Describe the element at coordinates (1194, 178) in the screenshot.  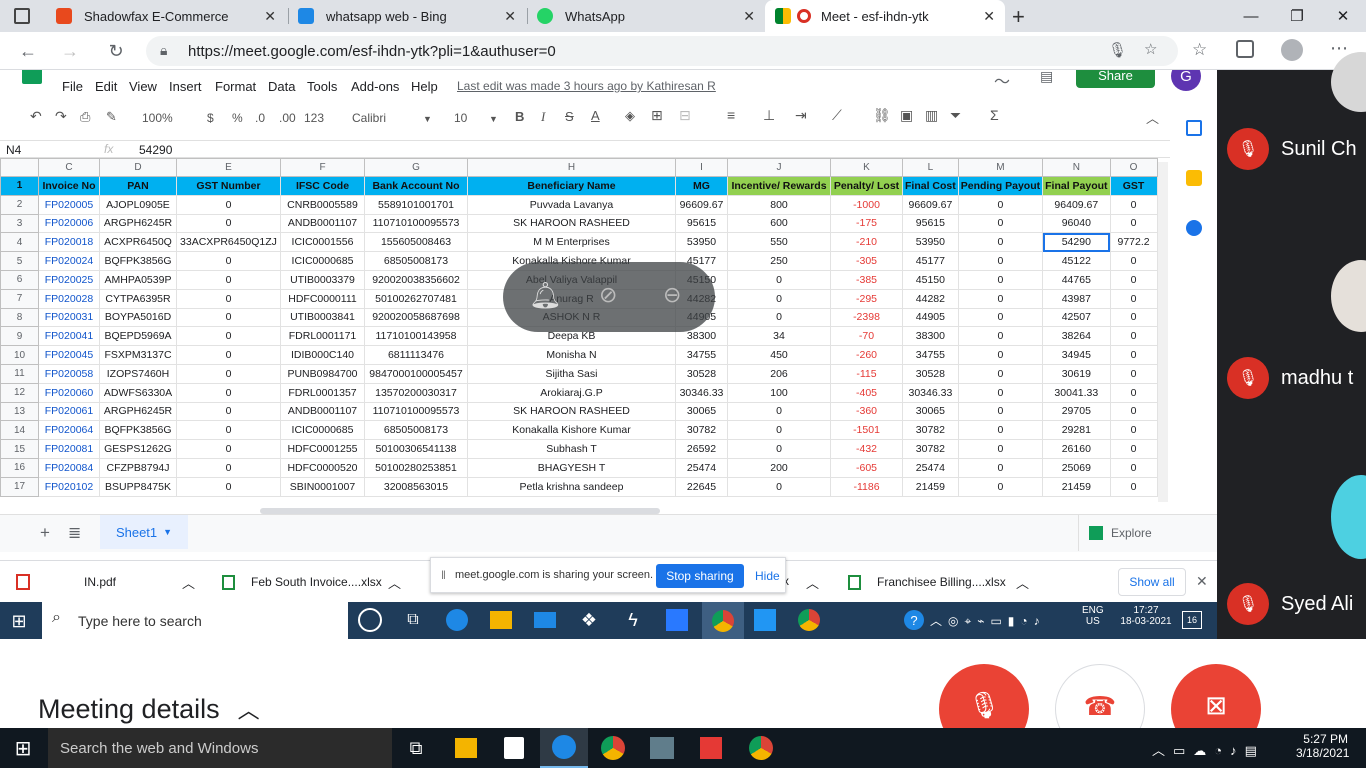
I see `keep-icon` at that location.